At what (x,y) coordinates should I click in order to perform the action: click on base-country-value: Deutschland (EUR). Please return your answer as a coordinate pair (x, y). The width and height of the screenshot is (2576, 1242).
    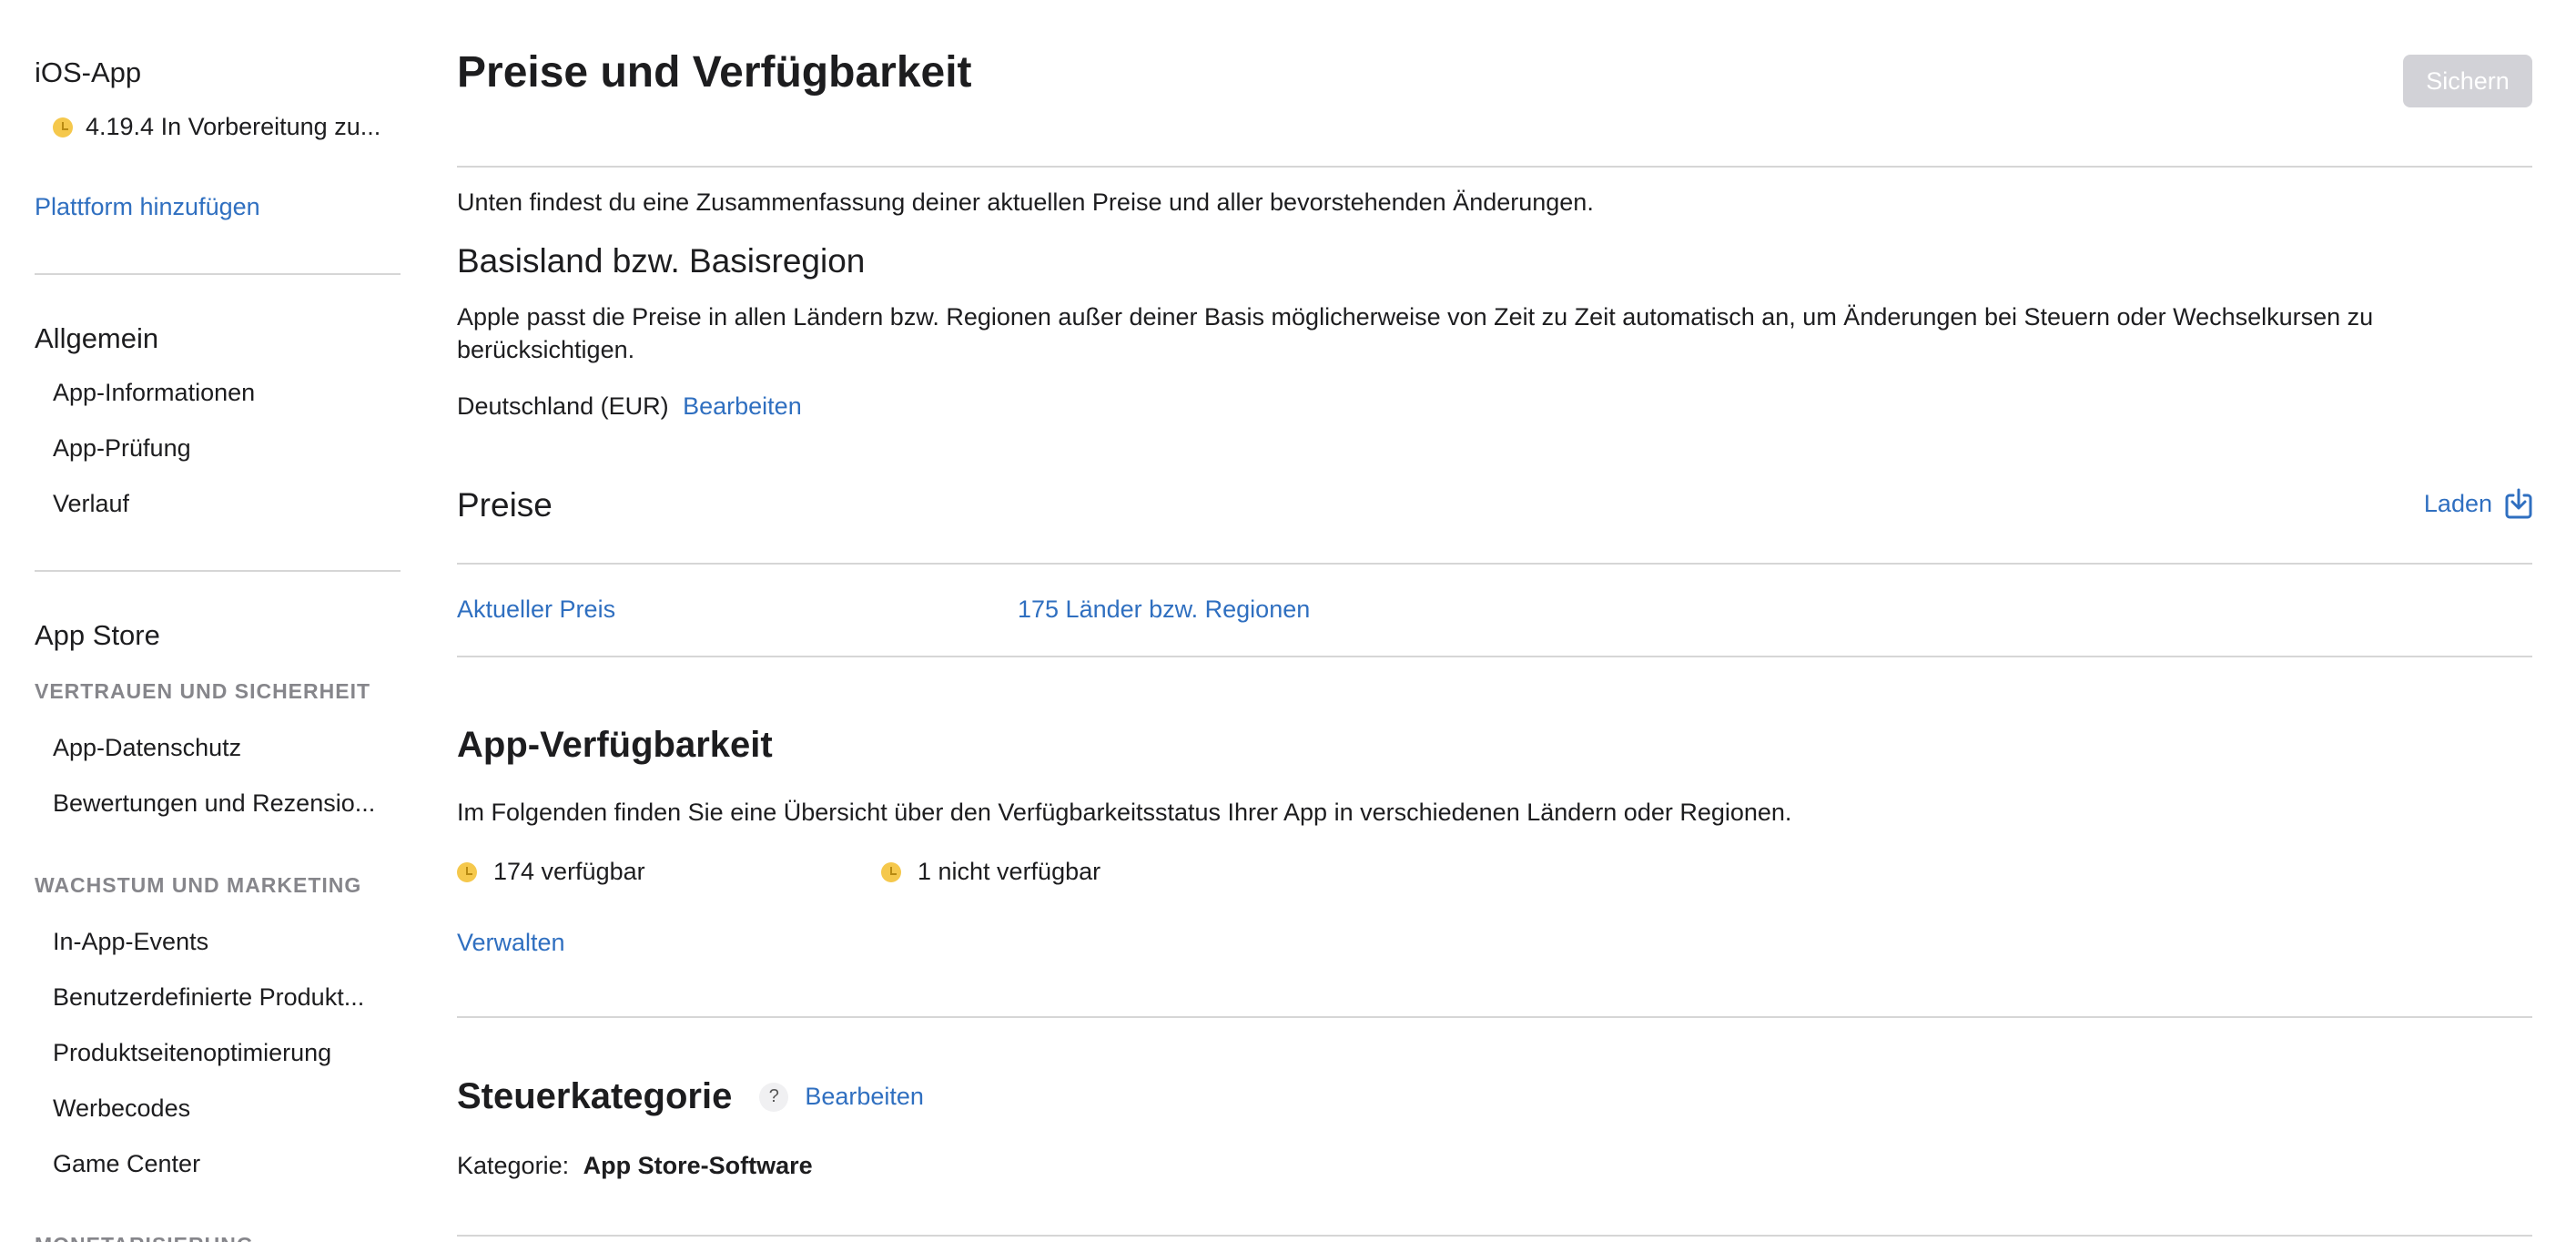
    Looking at the image, I should click on (563, 406).